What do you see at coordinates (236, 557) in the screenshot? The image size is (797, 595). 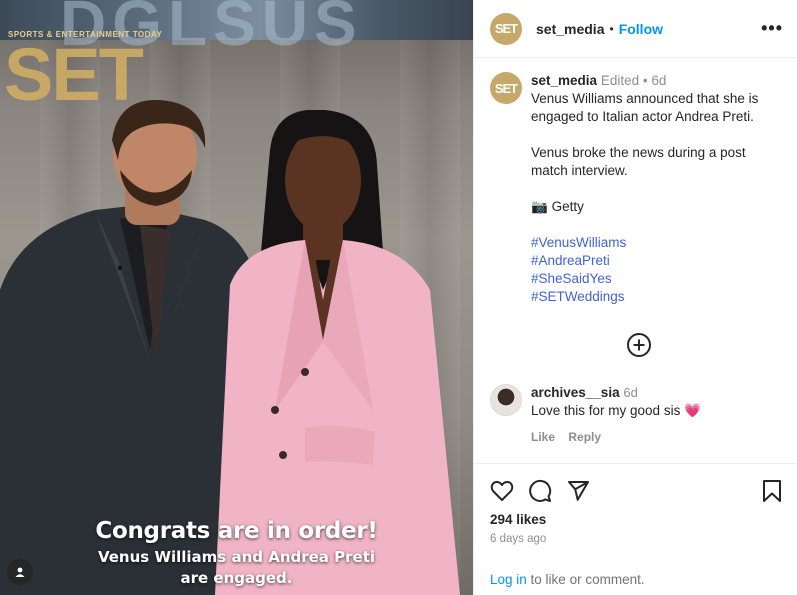 I see `caption-subline-1: Venus Williams and Andrea Preti` at bounding box center [236, 557].